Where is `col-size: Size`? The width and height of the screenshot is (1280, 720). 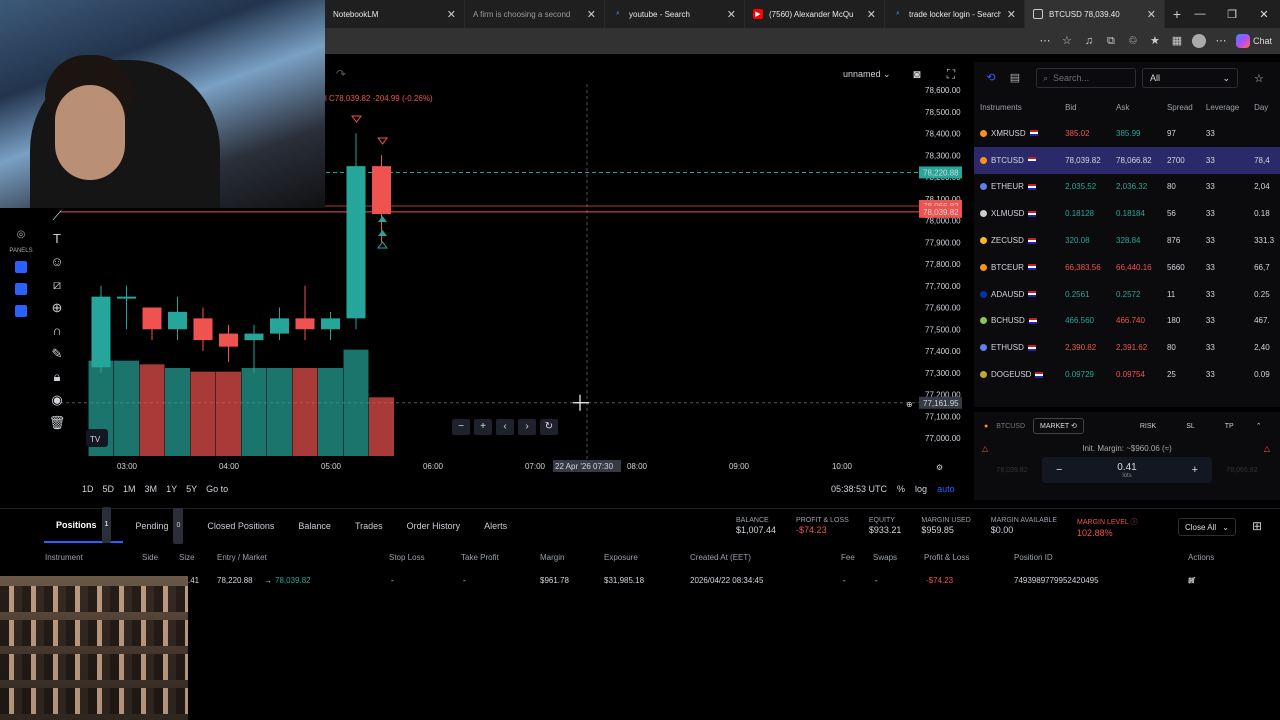 col-size: Size is located at coordinates (187, 557).